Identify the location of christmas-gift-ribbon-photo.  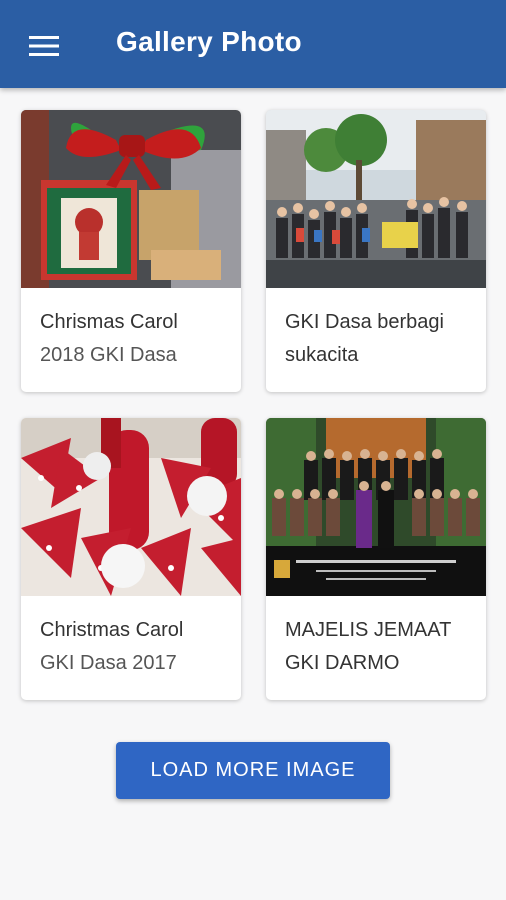
(131, 199).